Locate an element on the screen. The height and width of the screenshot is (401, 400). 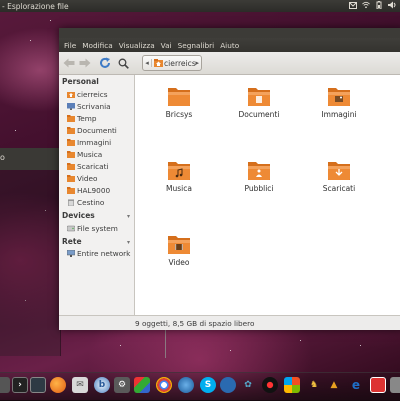
background-window-edge is located at coordinates (165, 343).